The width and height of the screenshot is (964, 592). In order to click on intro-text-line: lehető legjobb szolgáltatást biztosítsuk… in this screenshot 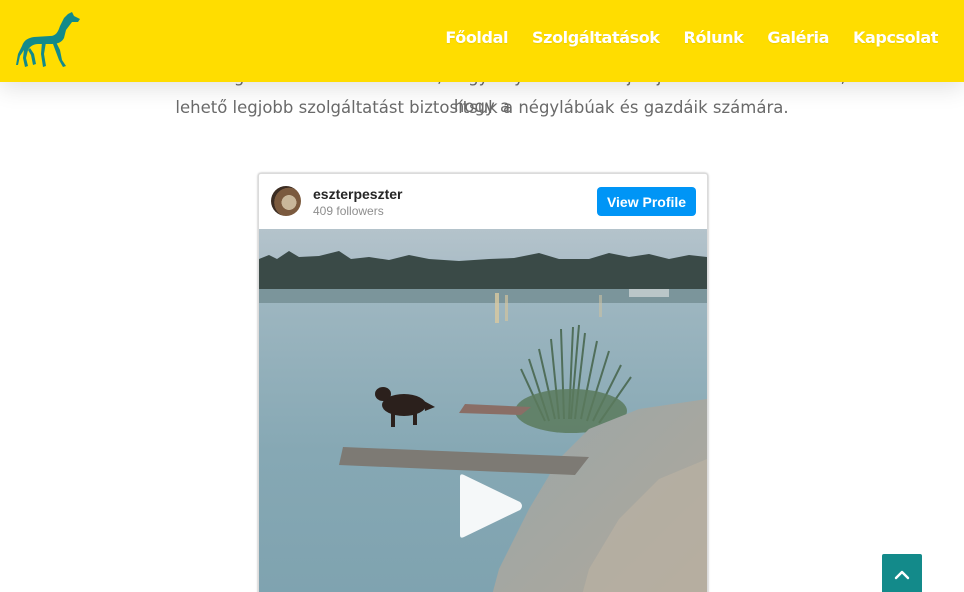, I will do `click(482, 107)`.